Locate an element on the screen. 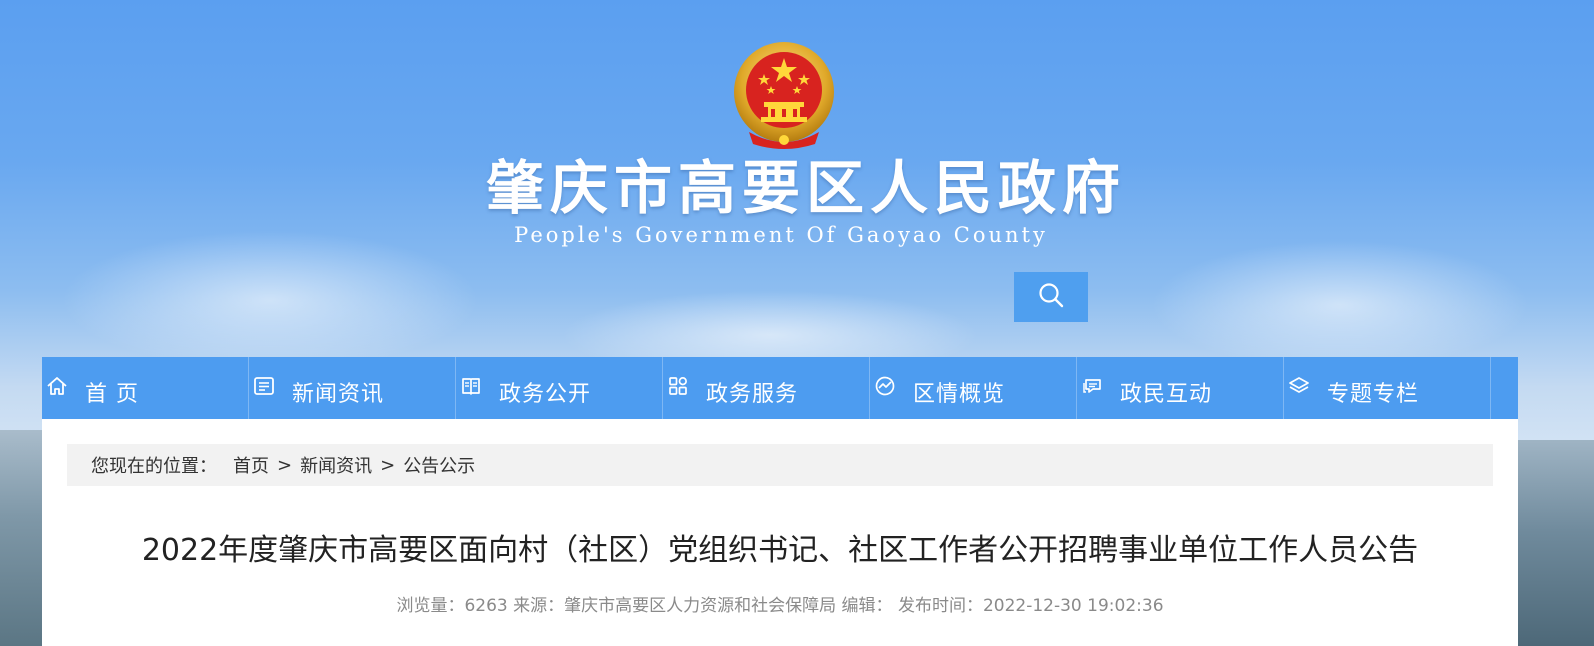  search-icon is located at coordinates (1051, 297).